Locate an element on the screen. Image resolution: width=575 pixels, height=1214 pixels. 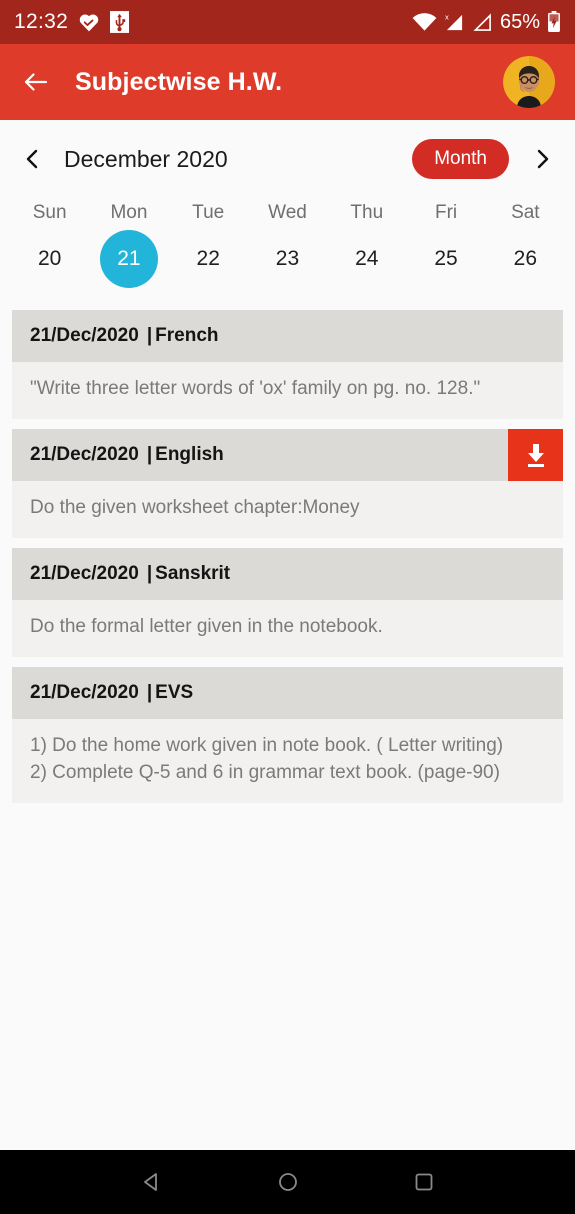
homework-description: Do the given worksheet chapter:Money is located at coordinates (287, 509).